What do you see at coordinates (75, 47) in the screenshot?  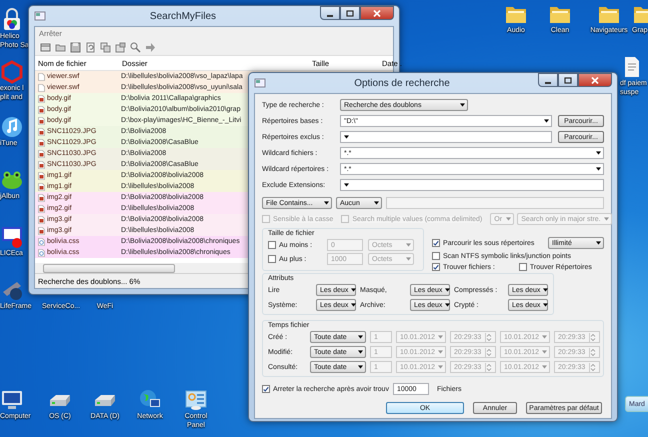 I see `save-icon` at bounding box center [75, 47].